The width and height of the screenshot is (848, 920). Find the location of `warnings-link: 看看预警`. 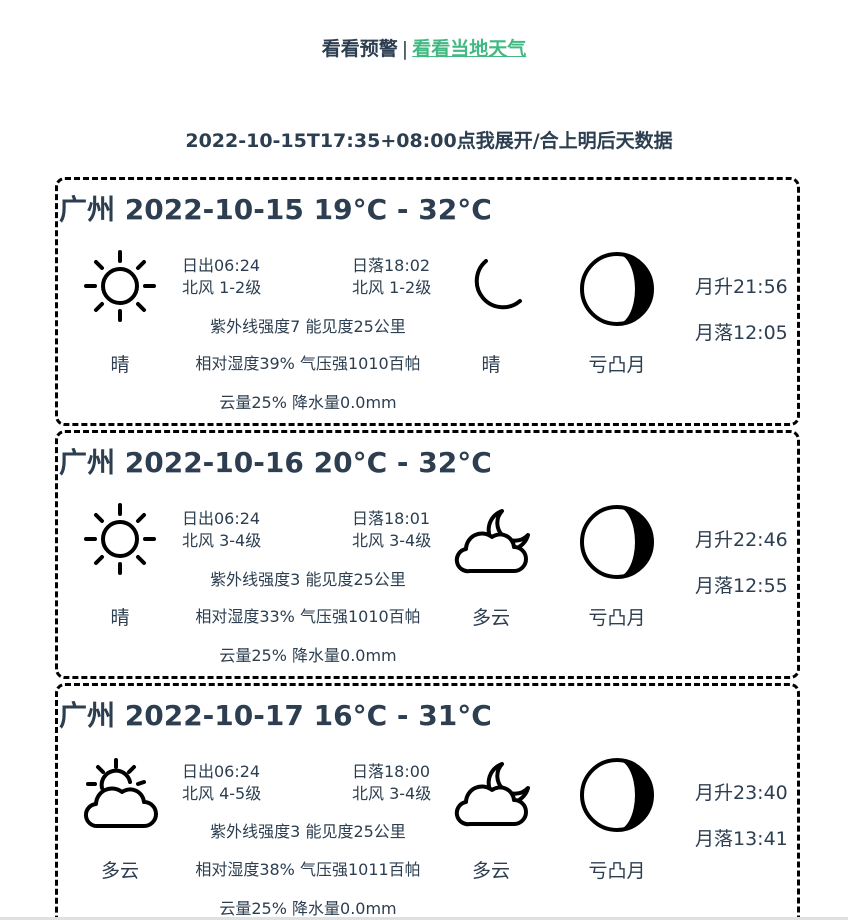

warnings-link: 看看预警 is located at coordinates (360, 49).